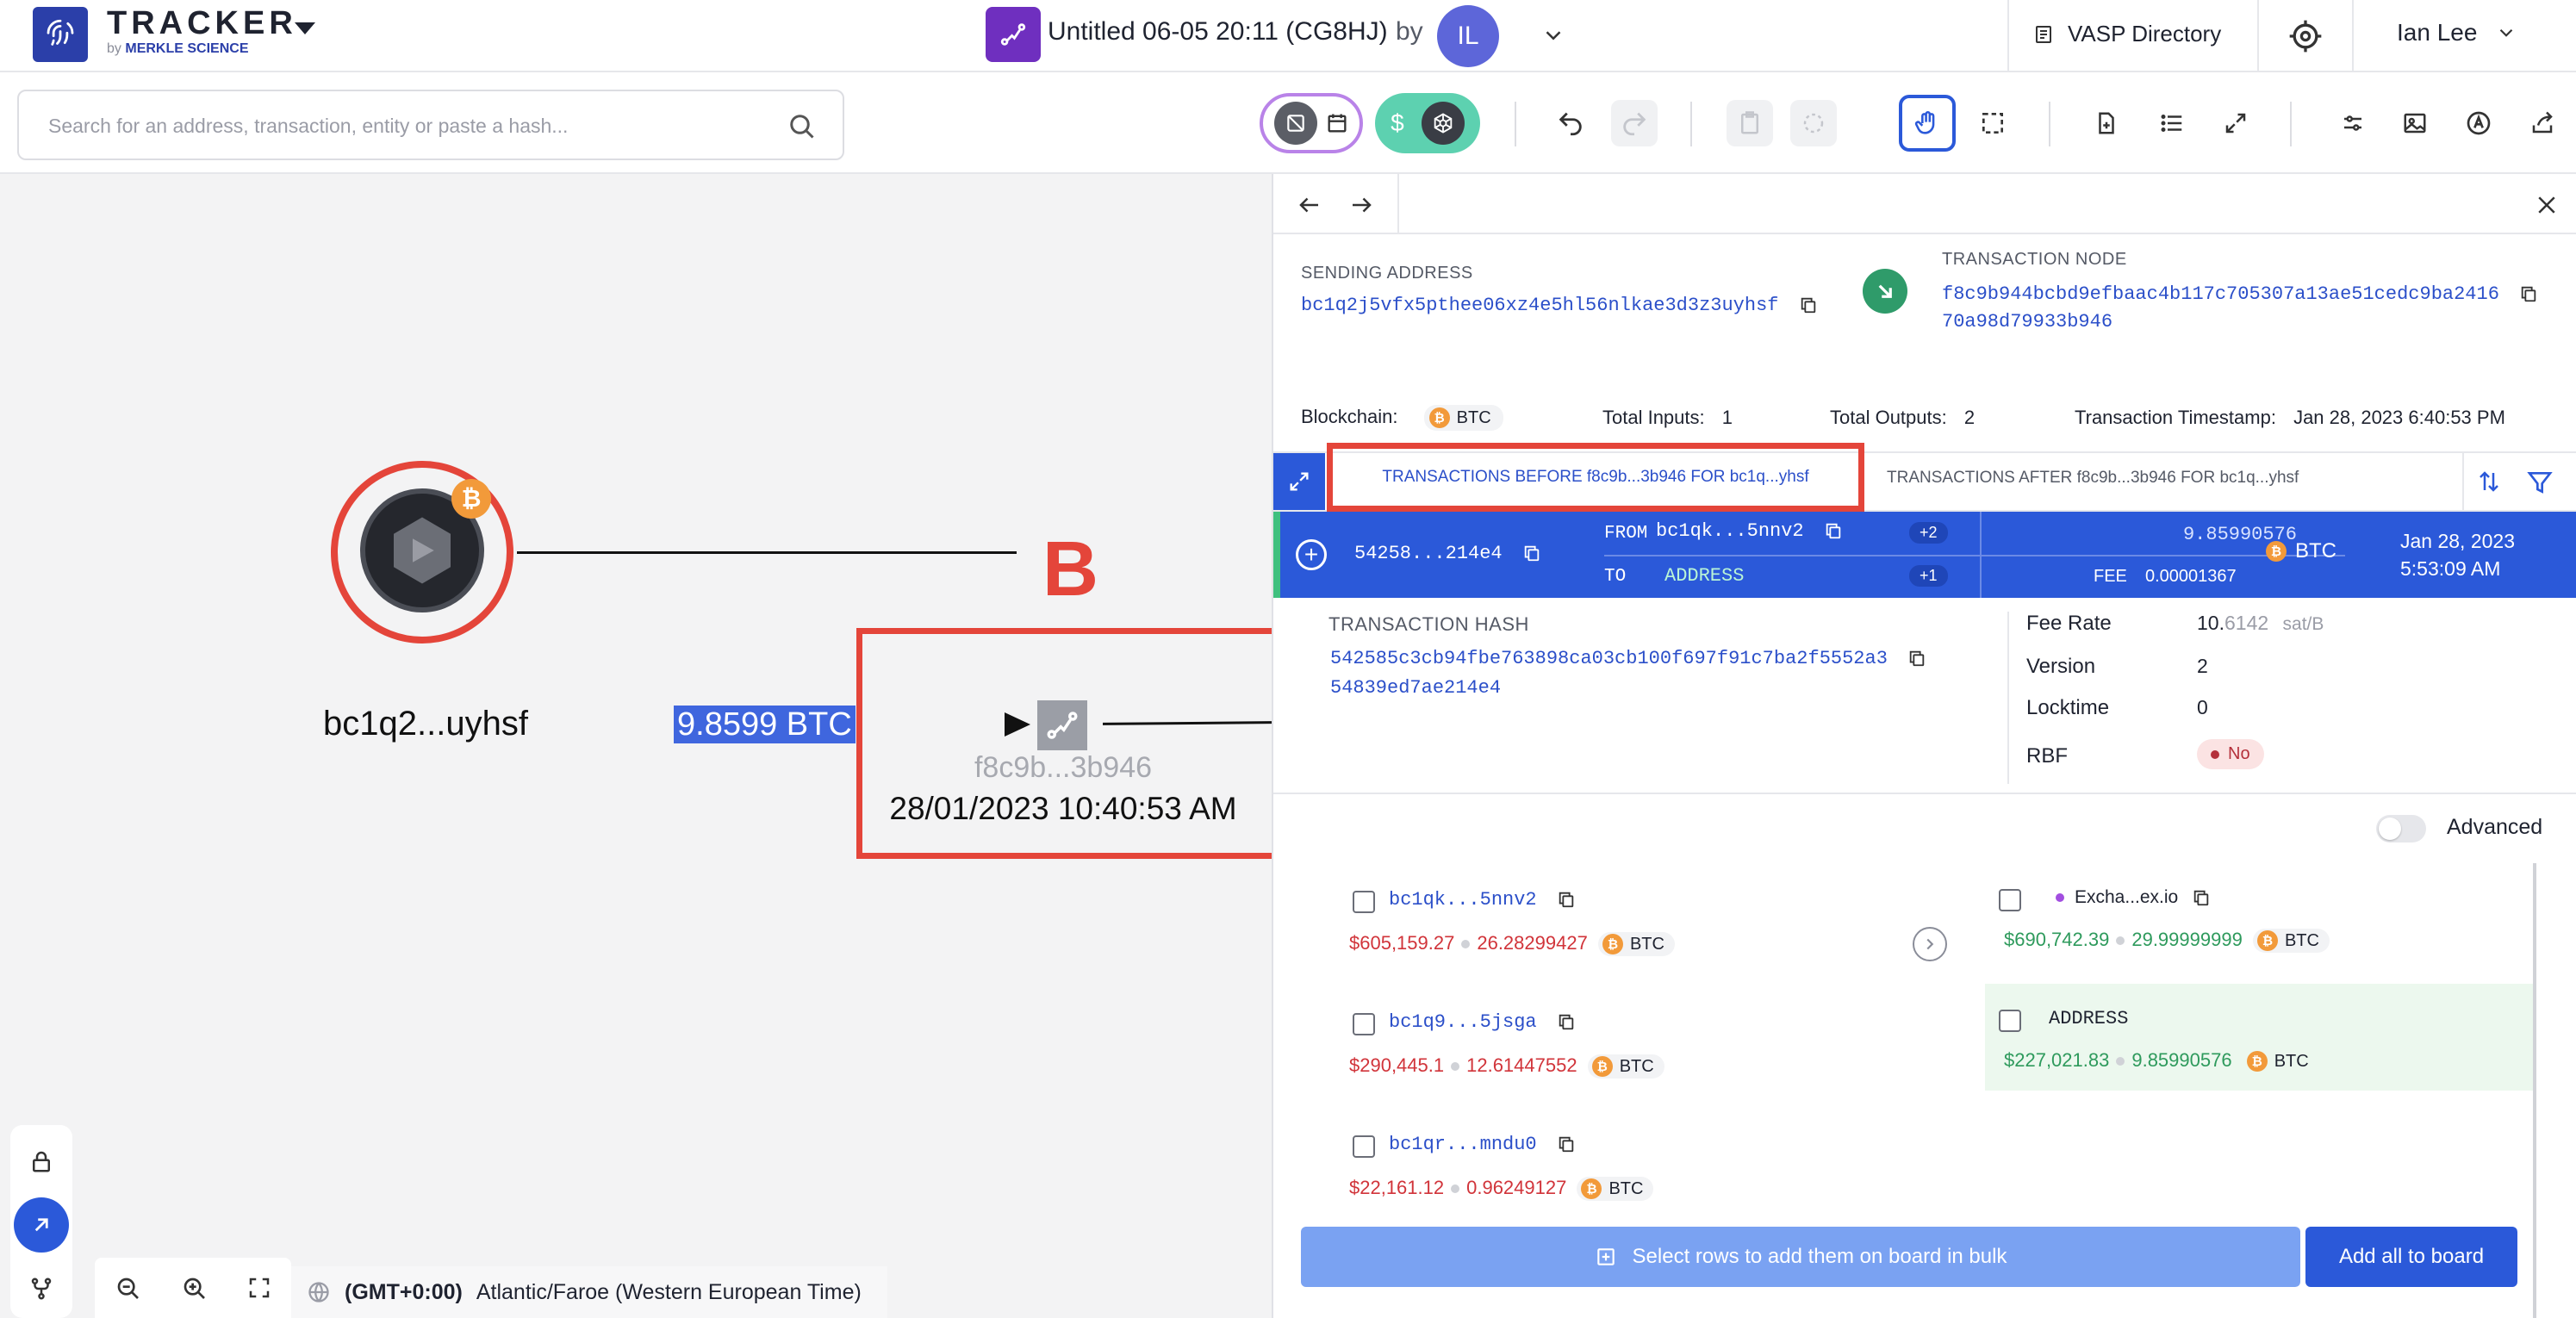  I want to click on sliders-icon, so click(2353, 123).